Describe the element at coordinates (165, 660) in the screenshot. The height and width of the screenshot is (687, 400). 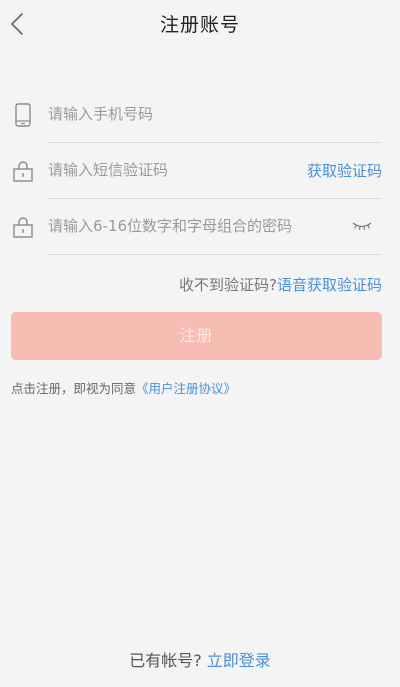
I see `login-prompt-text: 已有帐号?` at that location.